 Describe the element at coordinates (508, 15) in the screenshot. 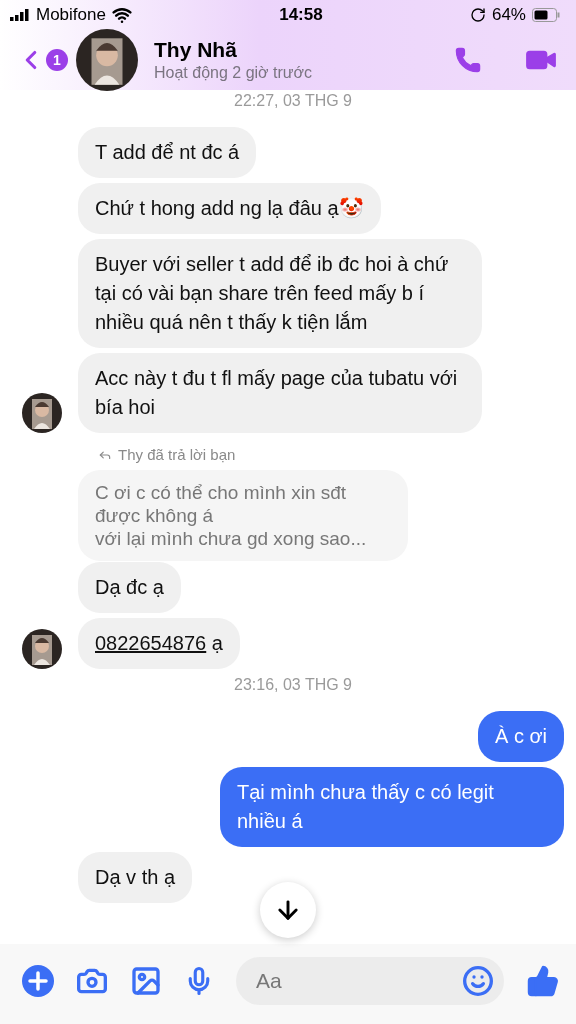

I see `battery-percent: 64%` at that location.